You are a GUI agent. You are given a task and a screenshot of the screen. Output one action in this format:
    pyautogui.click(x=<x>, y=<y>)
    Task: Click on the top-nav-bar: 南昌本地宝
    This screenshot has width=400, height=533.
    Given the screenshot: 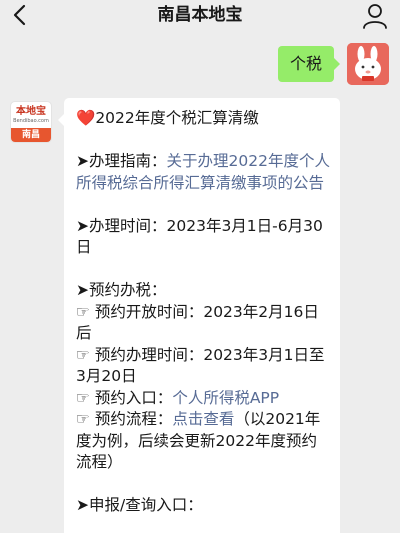 What is the action you would take?
    pyautogui.click(x=200, y=16)
    